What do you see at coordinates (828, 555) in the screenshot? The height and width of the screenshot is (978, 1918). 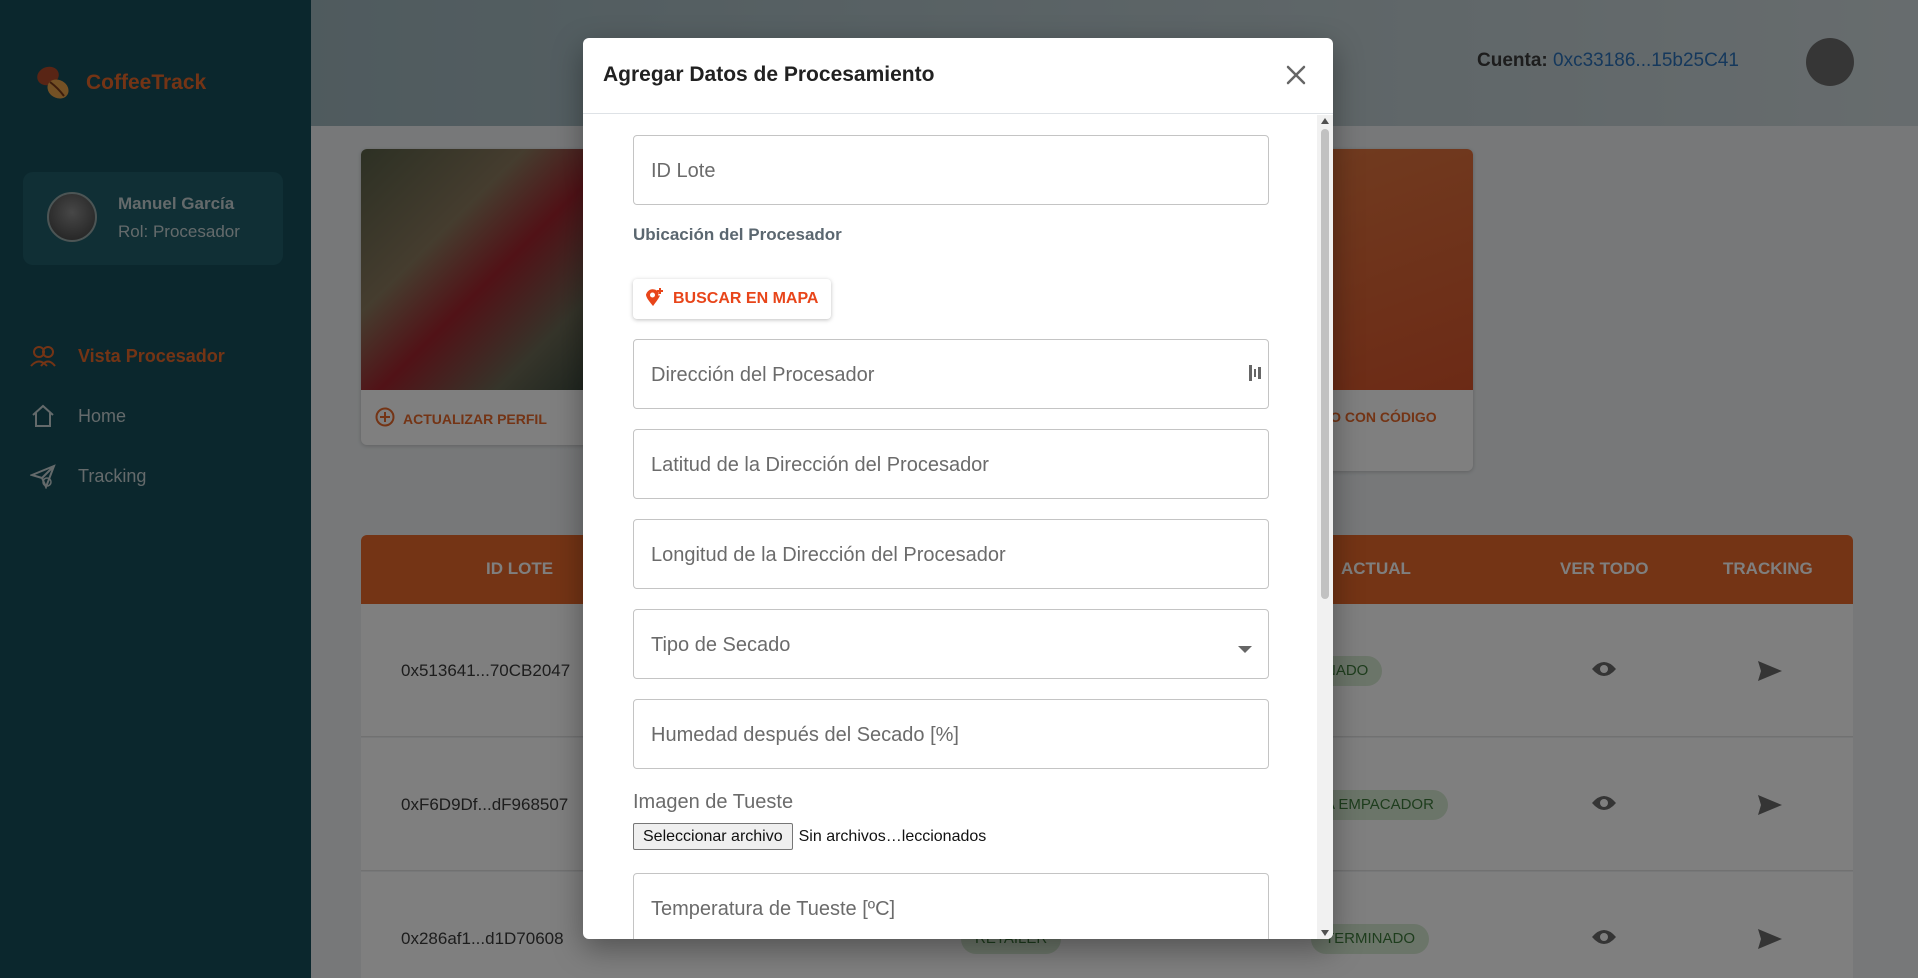 I see `longitude-placeholder: Longitud de la Dirección del Procesador` at bounding box center [828, 555].